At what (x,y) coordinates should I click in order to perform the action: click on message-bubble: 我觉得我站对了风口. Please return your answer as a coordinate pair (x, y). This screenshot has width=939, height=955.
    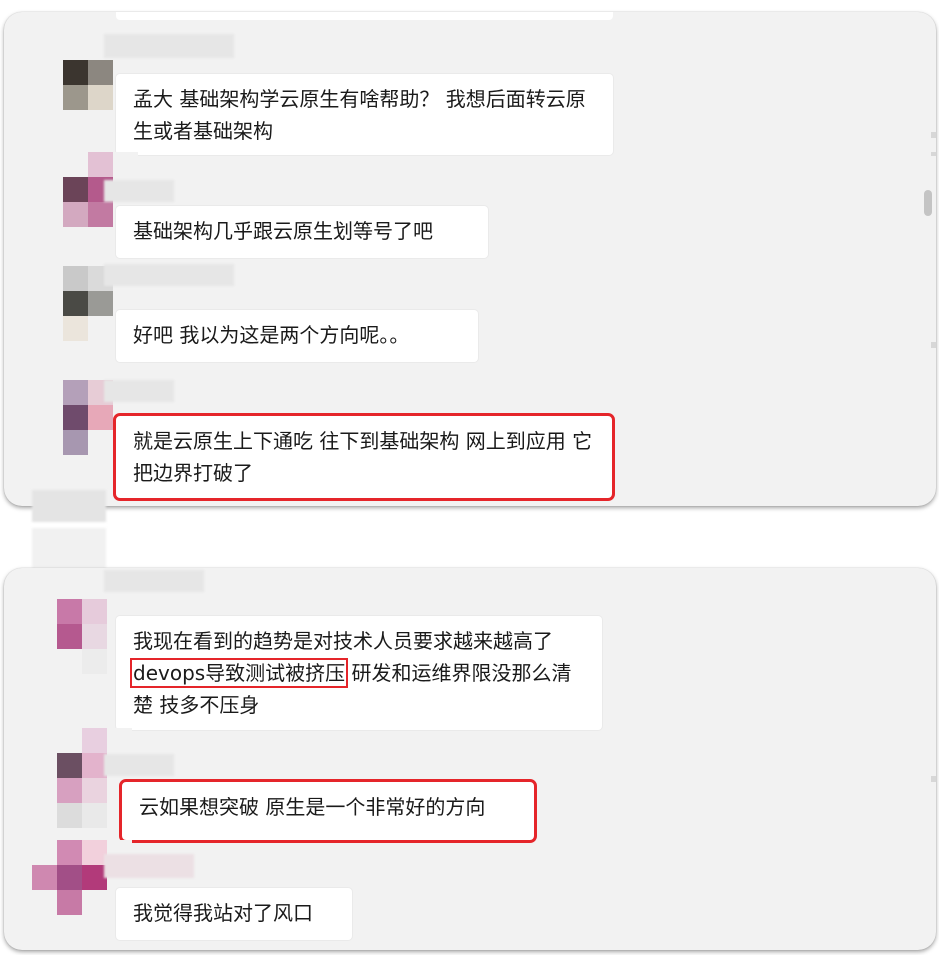
    Looking at the image, I should click on (234, 914).